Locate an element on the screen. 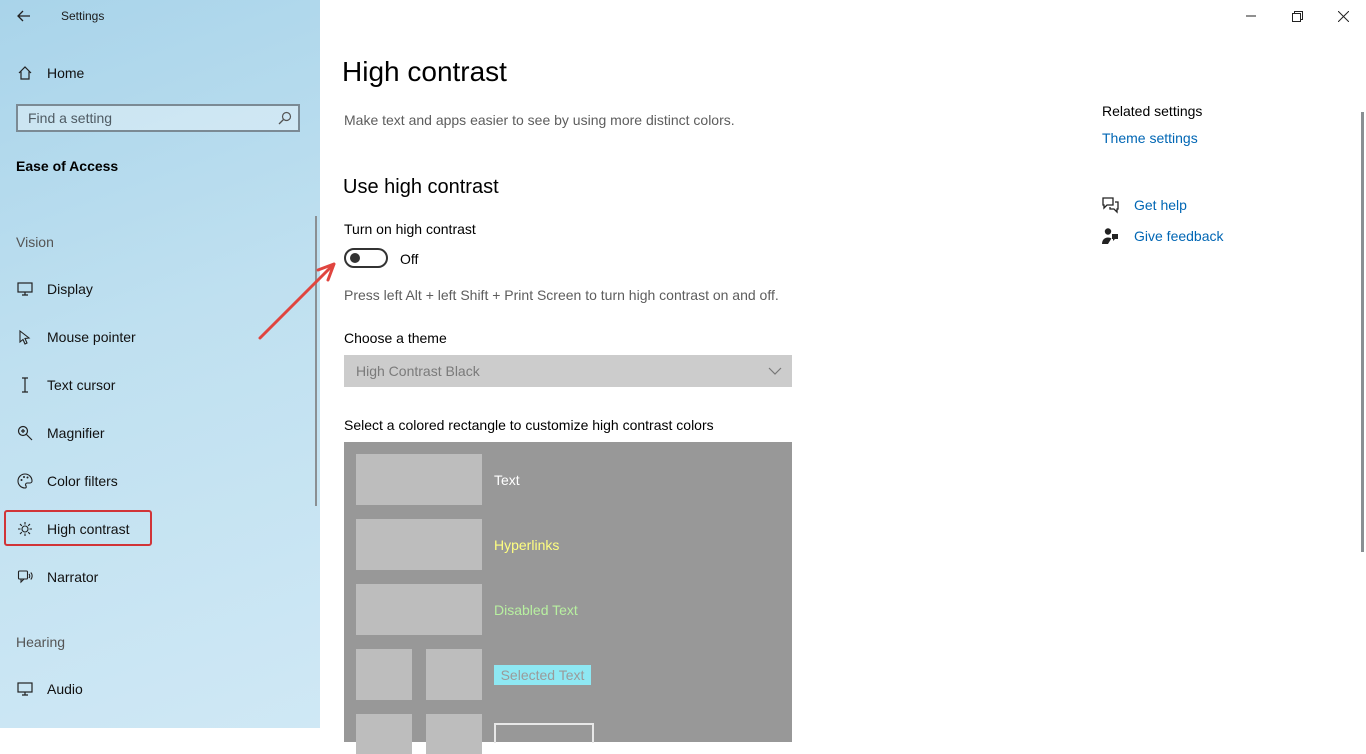  section-title: Use high contrast is located at coordinates (421, 187).